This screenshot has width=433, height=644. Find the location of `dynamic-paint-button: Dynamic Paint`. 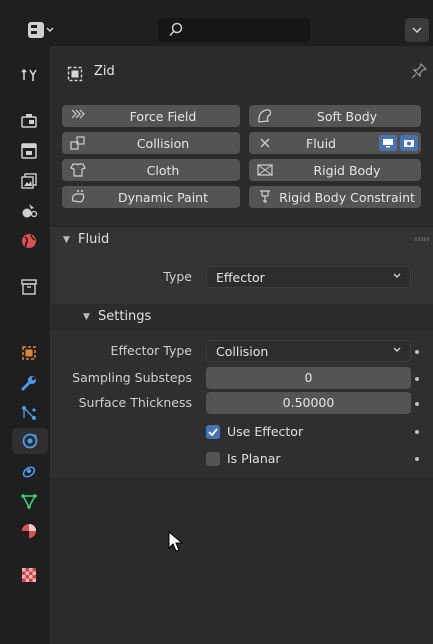

dynamic-paint-button: Dynamic Paint is located at coordinates (151, 197).